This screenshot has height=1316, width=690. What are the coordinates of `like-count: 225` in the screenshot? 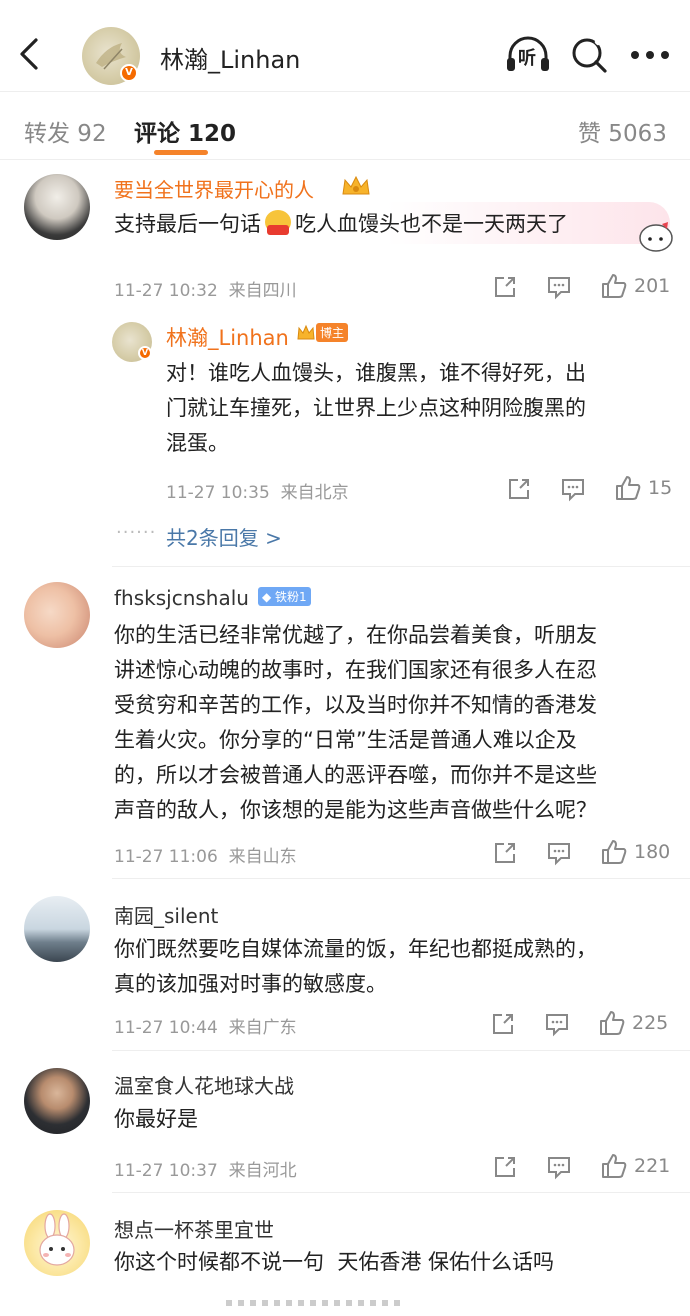 It's located at (650, 1023).